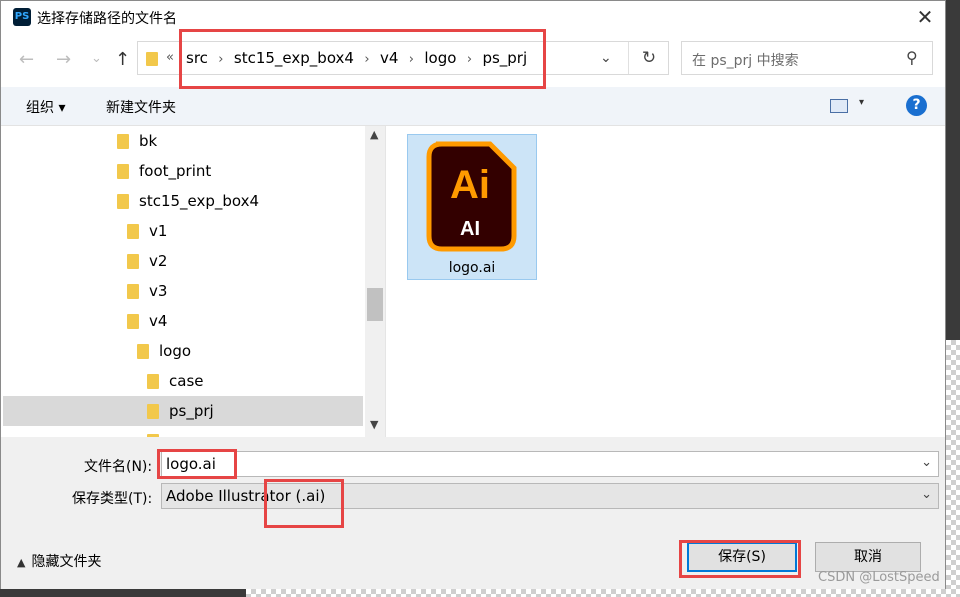 This screenshot has width=960, height=597. I want to click on tree-item-label: bk, so click(148, 141).